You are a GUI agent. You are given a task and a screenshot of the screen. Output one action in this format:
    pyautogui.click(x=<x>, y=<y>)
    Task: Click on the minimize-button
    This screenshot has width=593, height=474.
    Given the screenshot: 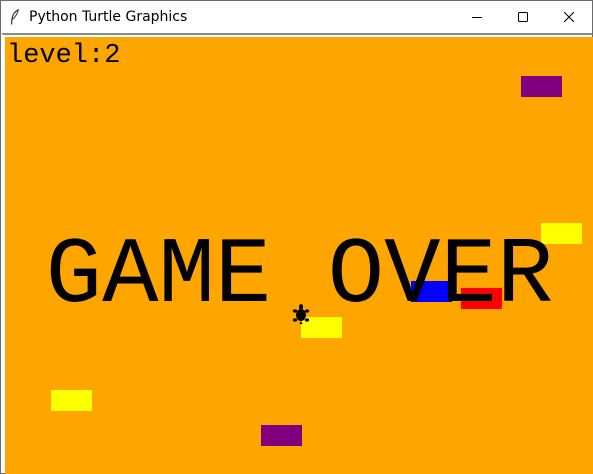 What is the action you would take?
    pyautogui.click(x=477, y=17)
    